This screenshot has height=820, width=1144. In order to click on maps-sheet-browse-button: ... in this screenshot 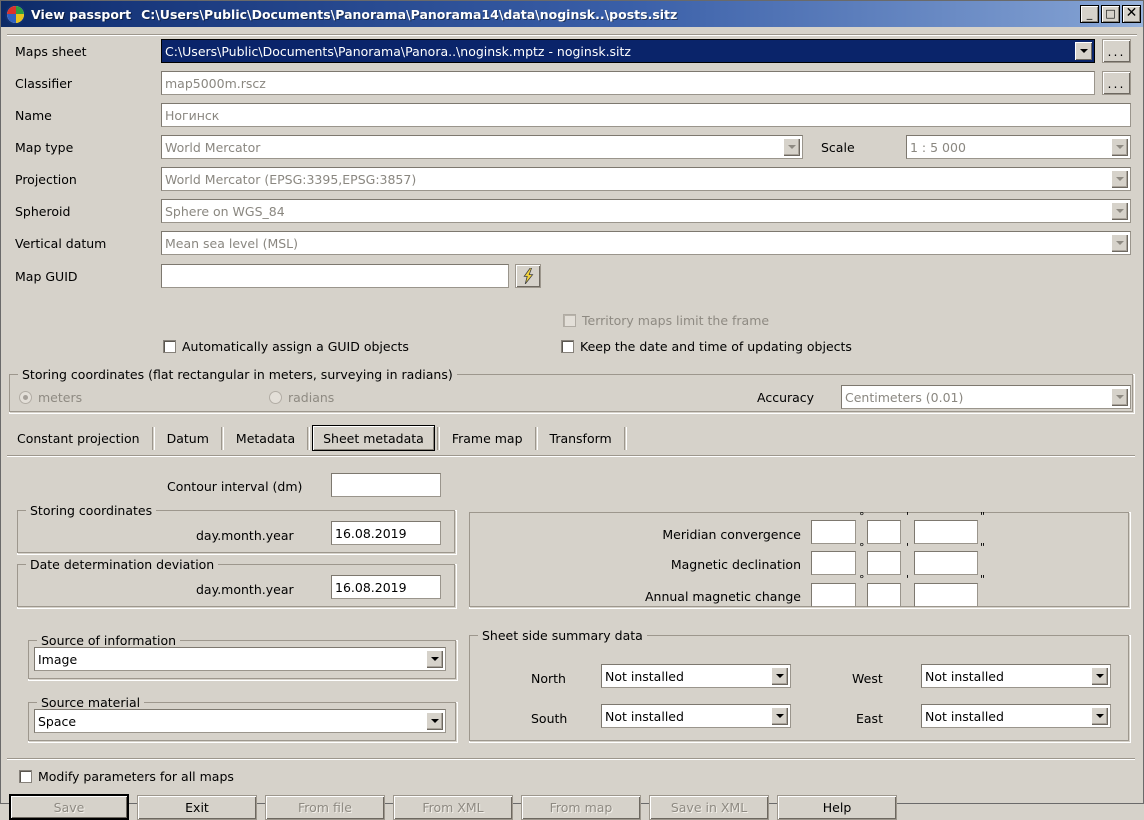, I will do `click(1116, 51)`.